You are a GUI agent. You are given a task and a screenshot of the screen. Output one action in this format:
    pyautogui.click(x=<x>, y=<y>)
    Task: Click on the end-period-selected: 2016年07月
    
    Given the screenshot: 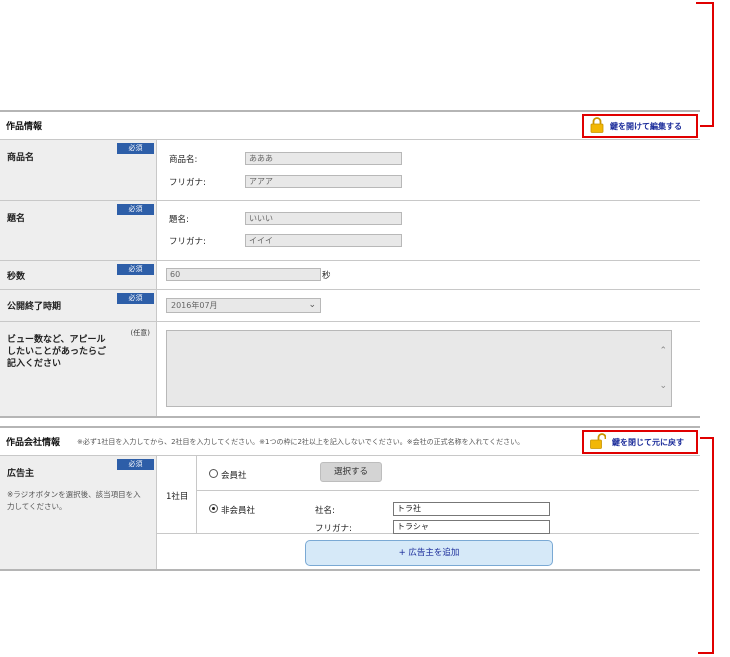 What is the action you would take?
    pyautogui.click(x=194, y=305)
    